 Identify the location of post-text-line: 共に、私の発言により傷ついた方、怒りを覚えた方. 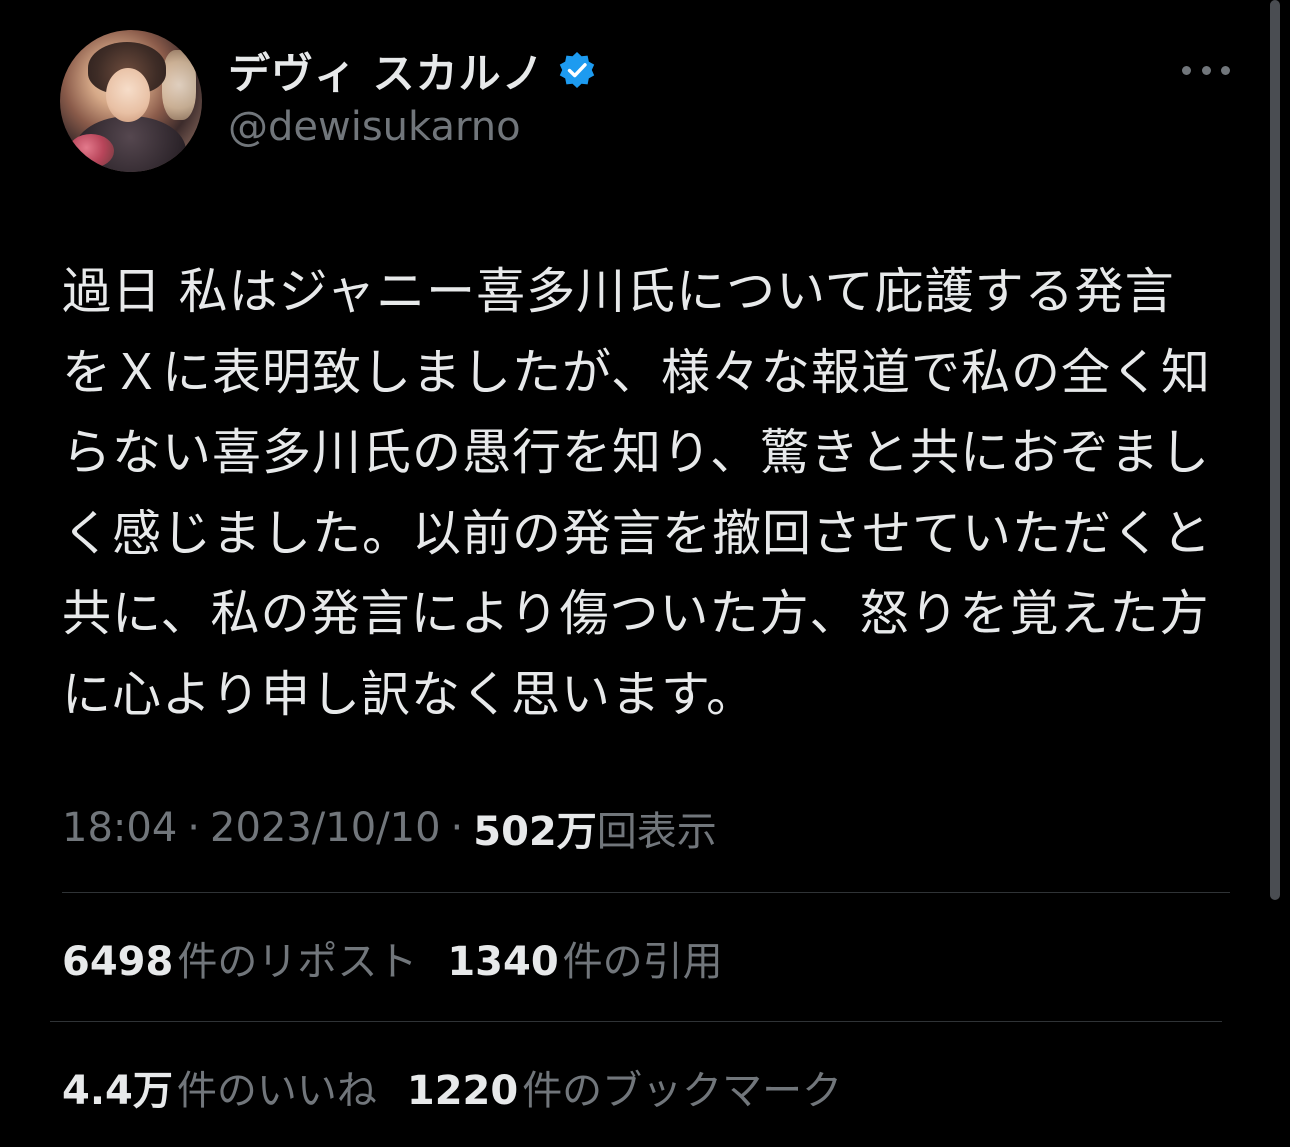
(636, 613).